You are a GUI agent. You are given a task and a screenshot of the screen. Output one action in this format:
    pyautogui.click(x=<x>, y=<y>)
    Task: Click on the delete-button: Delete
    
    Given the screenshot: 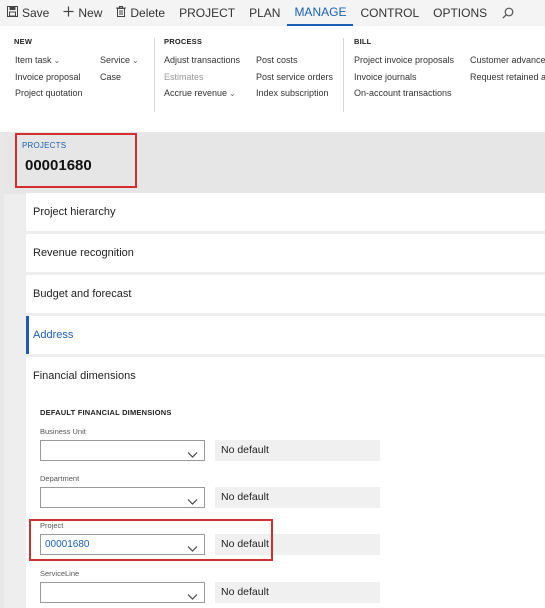 What is the action you would take?
    pyautogui.click(x=140, y=13)
    